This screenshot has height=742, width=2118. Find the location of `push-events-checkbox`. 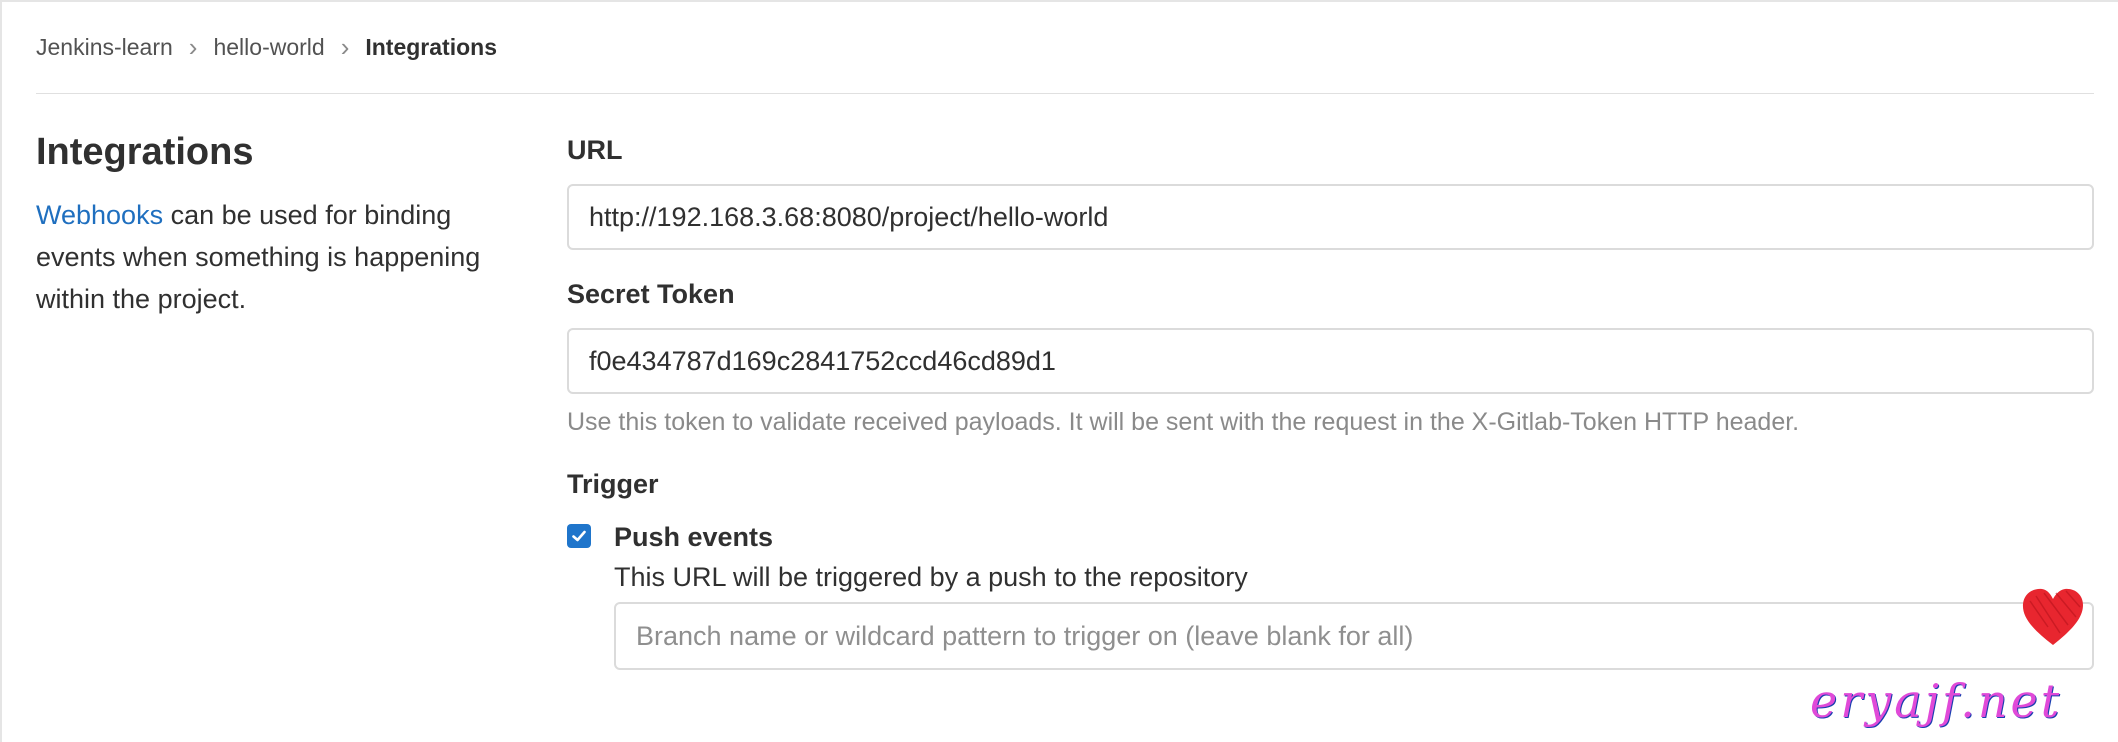

push-events-checkbox is located at coordinates (579, 536).